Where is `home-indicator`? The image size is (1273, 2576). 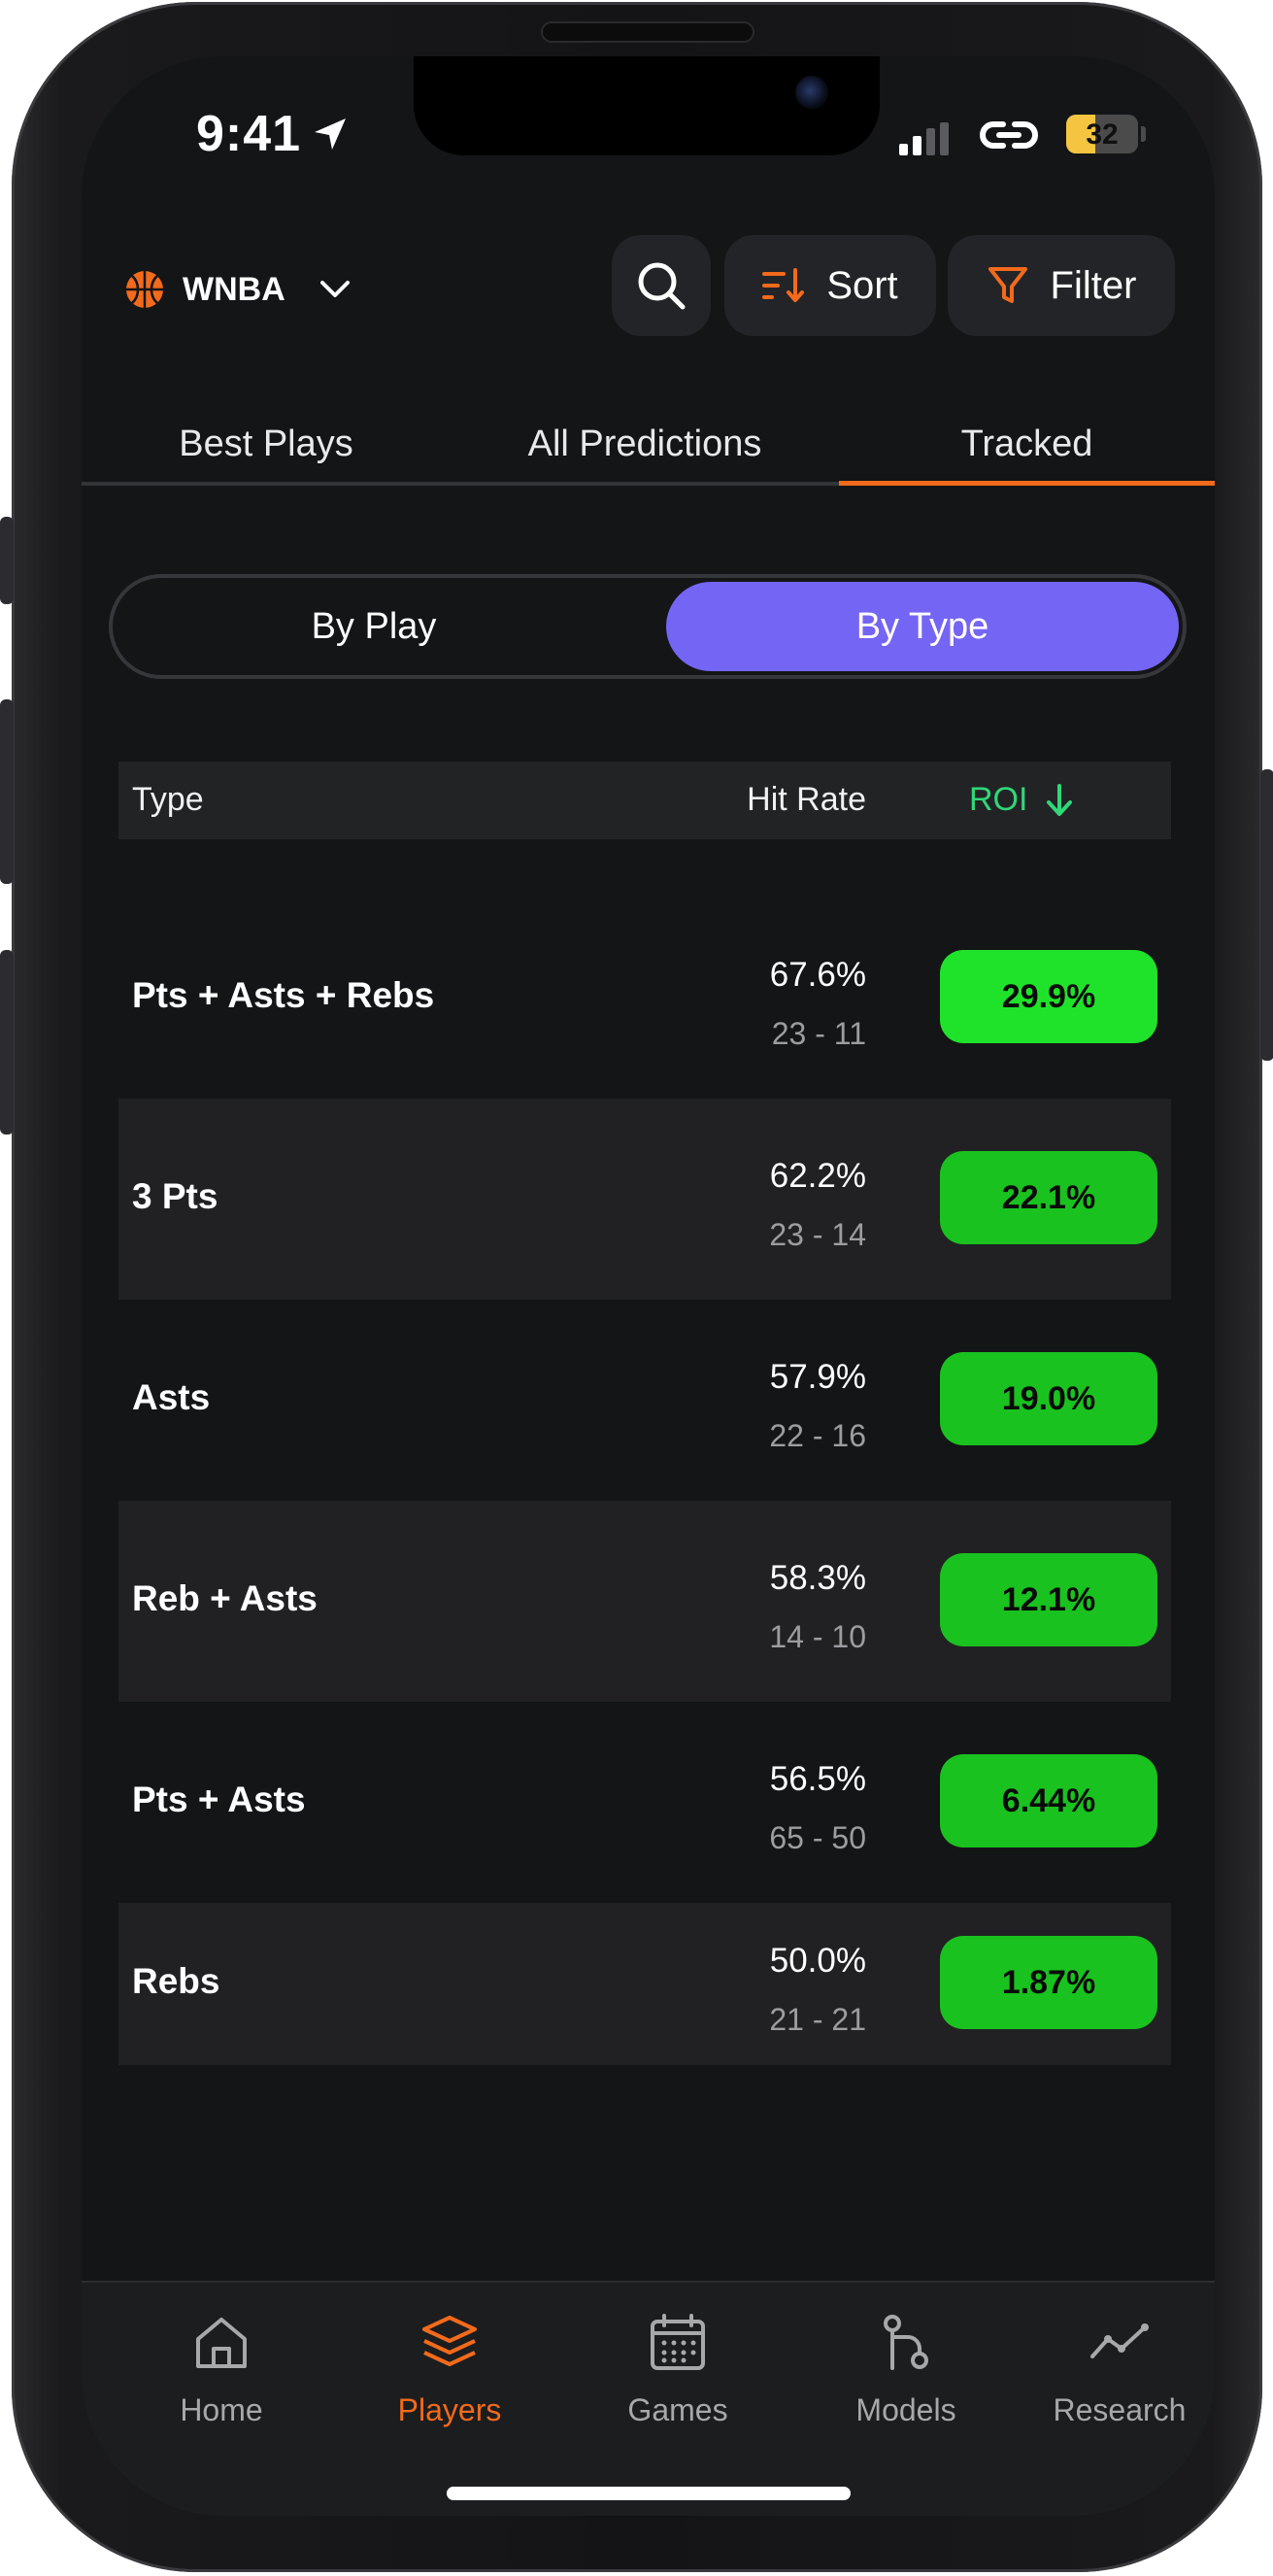
home-indicator is located at coordinates (649, 2493).